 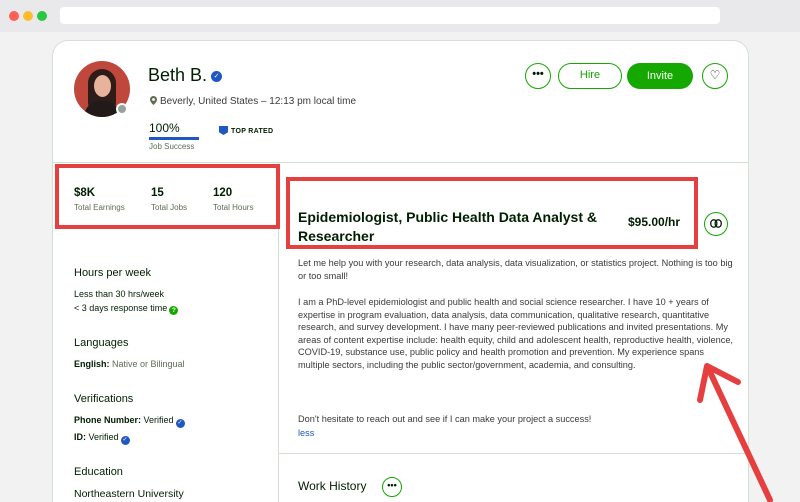 I want to click on job-success-label: Job Success, so click(x=172, y=146).